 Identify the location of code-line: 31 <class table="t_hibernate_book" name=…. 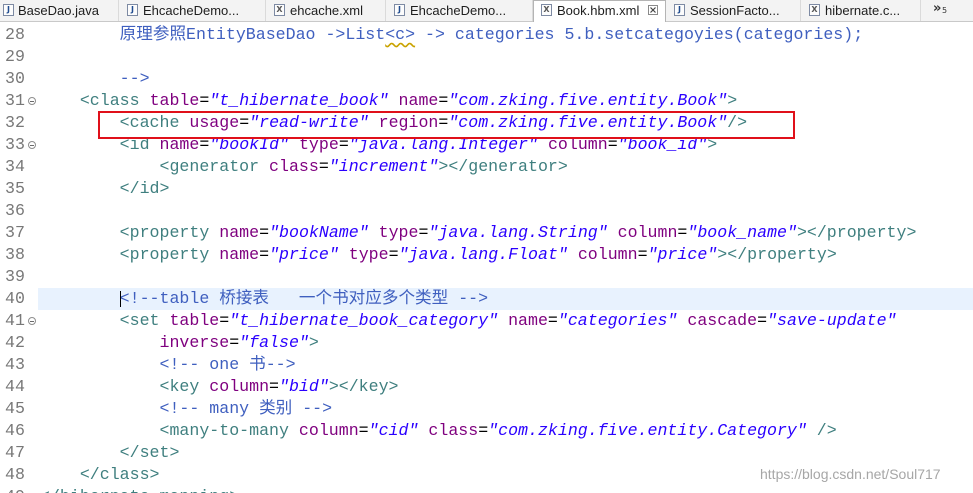
(486, 101).